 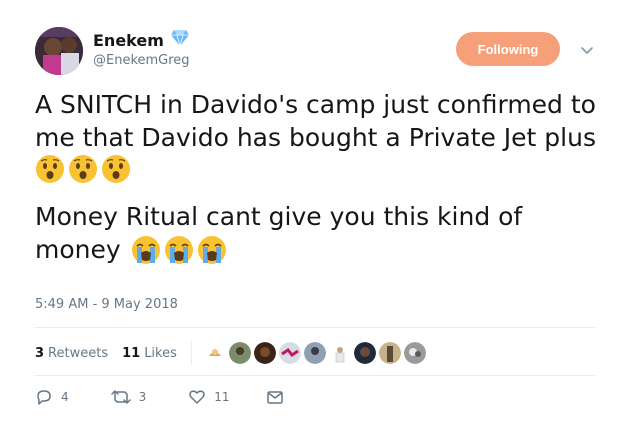 I want to click on like-button: 11, so click(x=209, y=397).